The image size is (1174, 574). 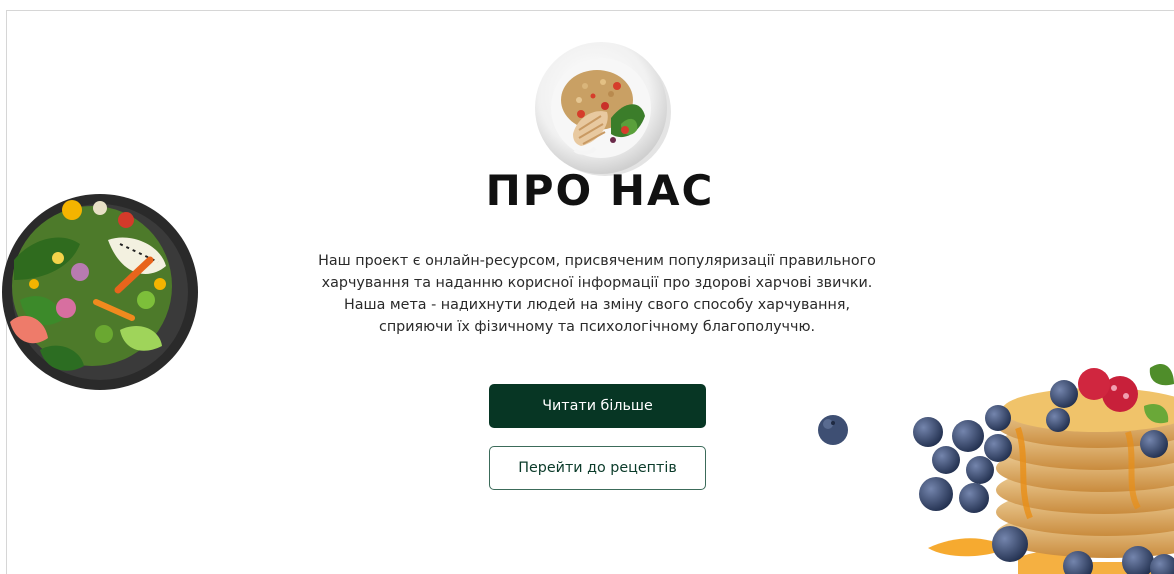 I want to click on frame-top-line, so click(x=590, y=10).